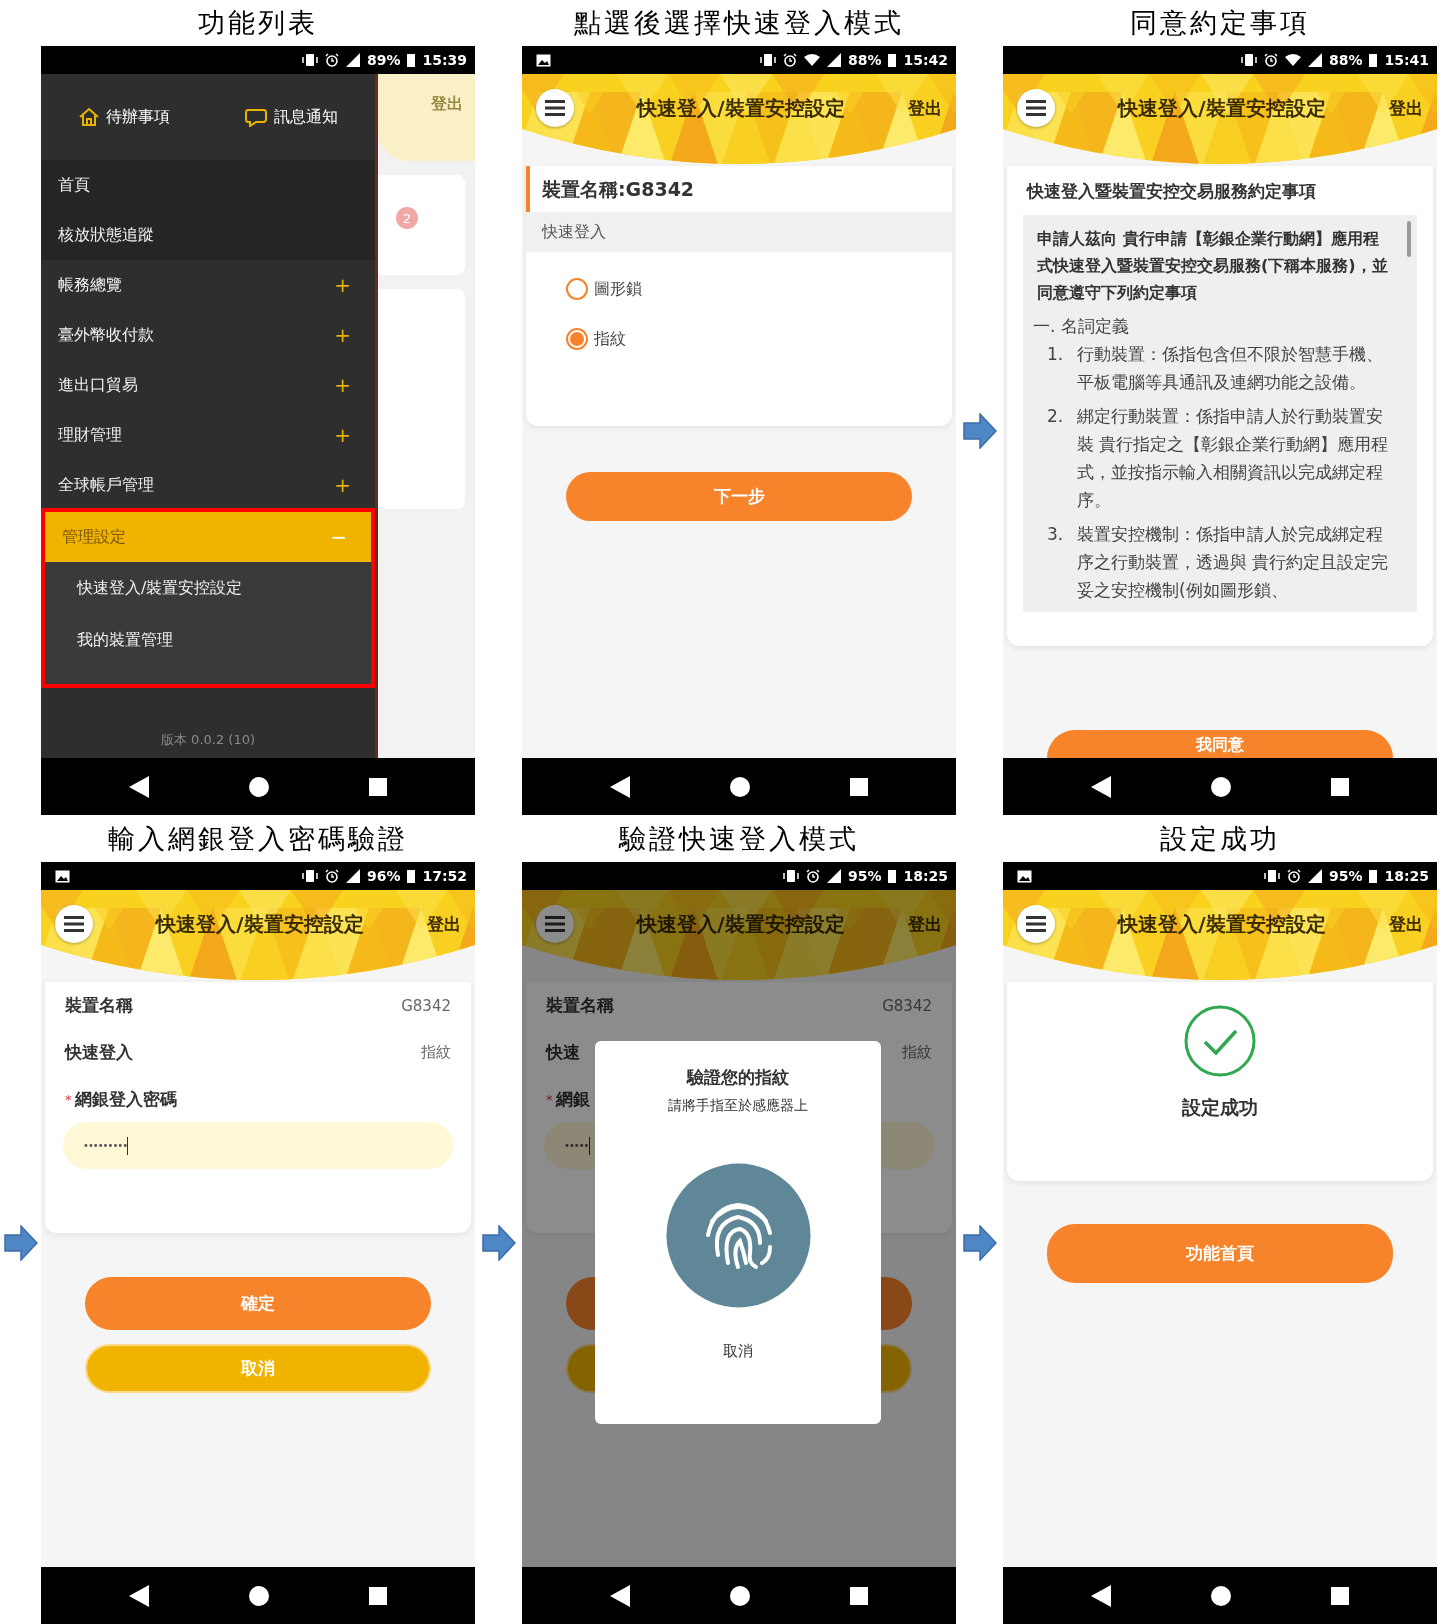  What do you see at coordinates (739, 232) in the screenshot?
I see `section-label: 快速登入` at bounding box center [739, 232].